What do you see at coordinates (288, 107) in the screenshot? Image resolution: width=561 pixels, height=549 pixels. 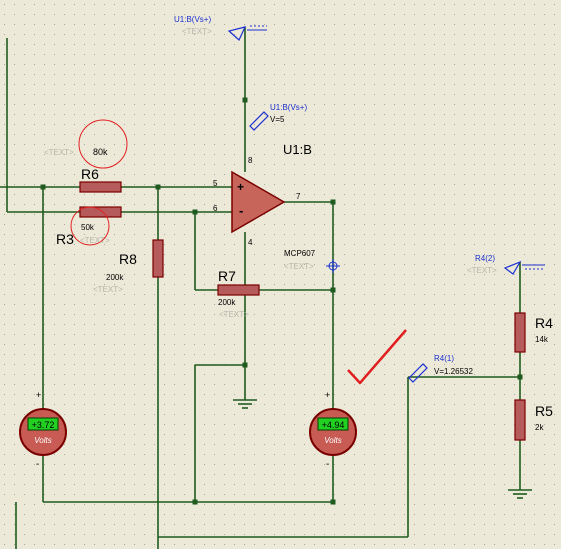 I see `probe-rail-label: U1:B(Vs+)` at bounding box center [288, 107].